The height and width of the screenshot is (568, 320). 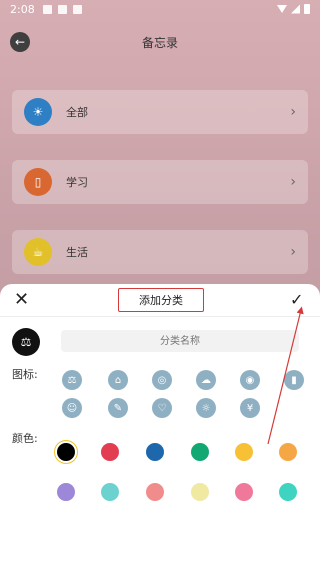 What do you see at coordinates (25, 438) in the screenshot?
I see `colors-label: 颜色:` at bounding box center [25, 438].